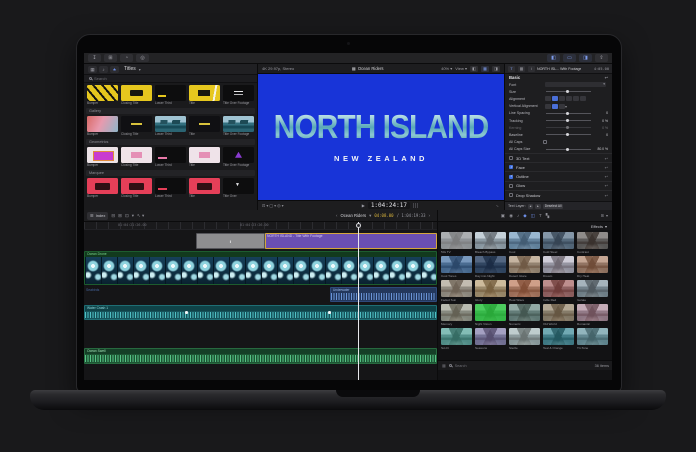 This screenshot has height=452, width=696. Describe the element at coordinates (592, 291) in the screenshot. I see `effect-tile: Isolate` at that location.